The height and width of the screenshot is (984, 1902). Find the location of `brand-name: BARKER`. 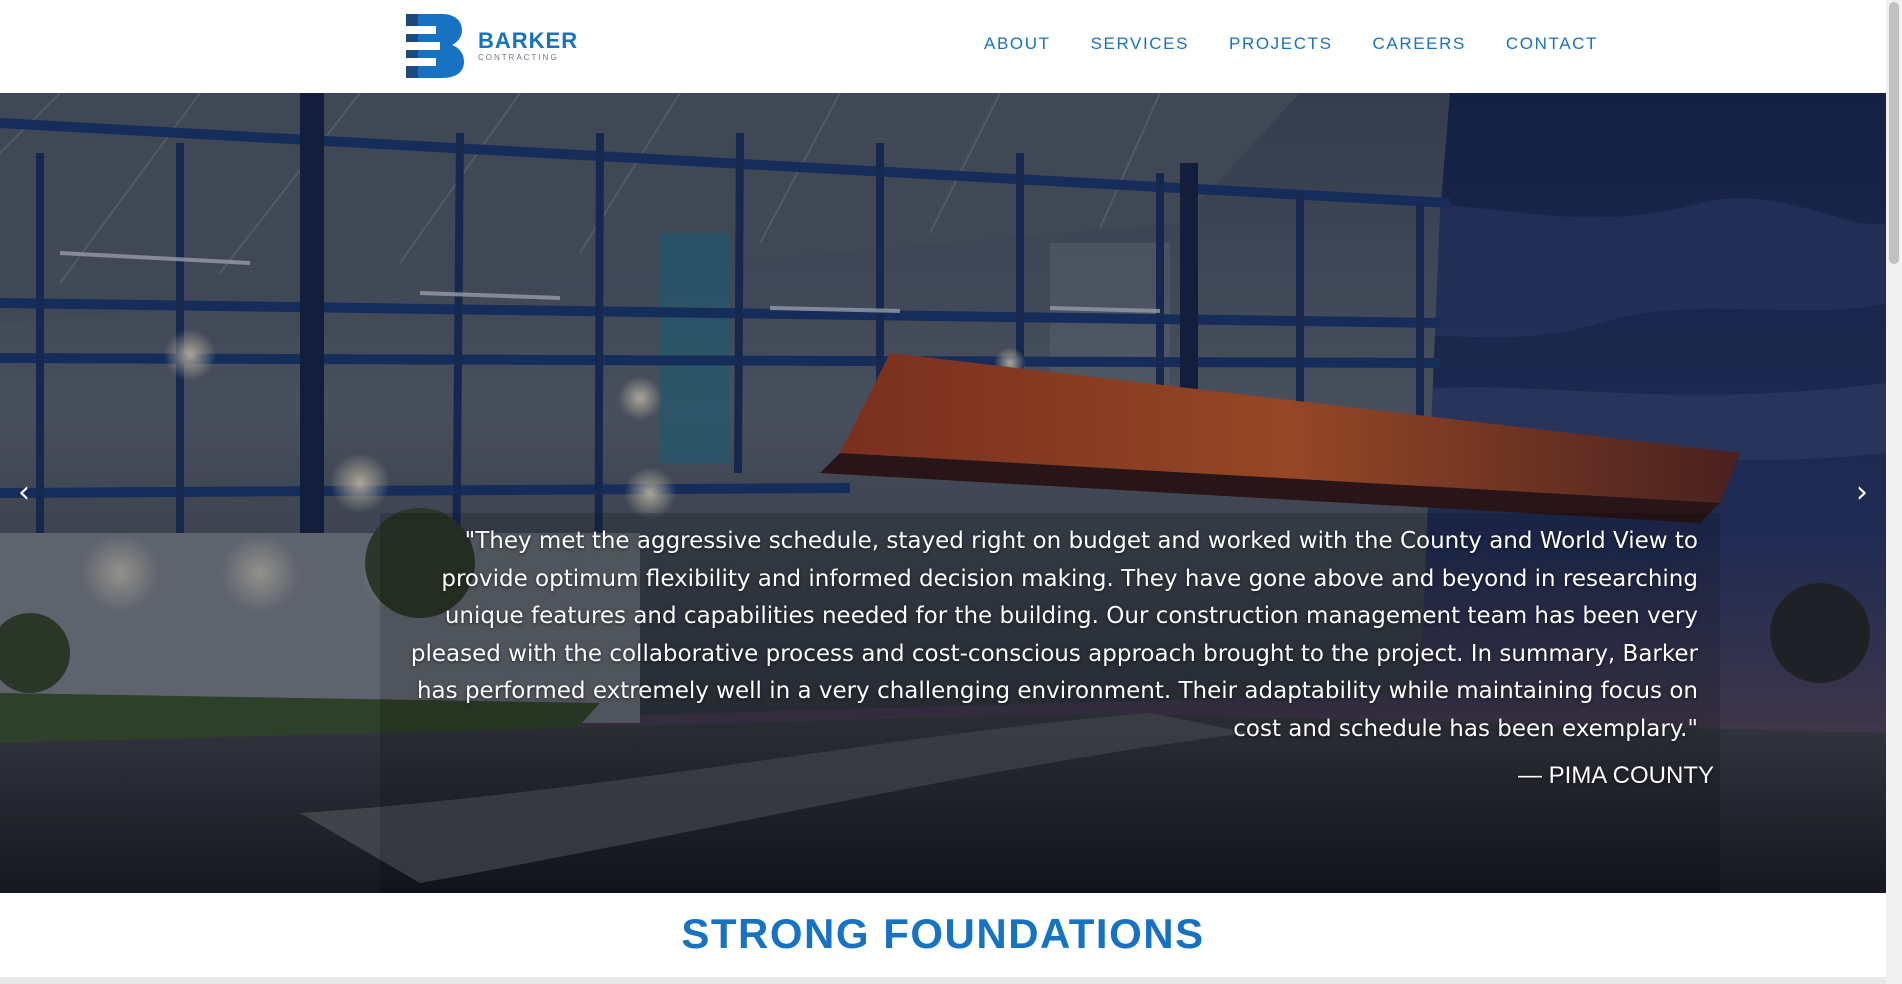

brand-name: BARKER is located at coordinates (528, 40).